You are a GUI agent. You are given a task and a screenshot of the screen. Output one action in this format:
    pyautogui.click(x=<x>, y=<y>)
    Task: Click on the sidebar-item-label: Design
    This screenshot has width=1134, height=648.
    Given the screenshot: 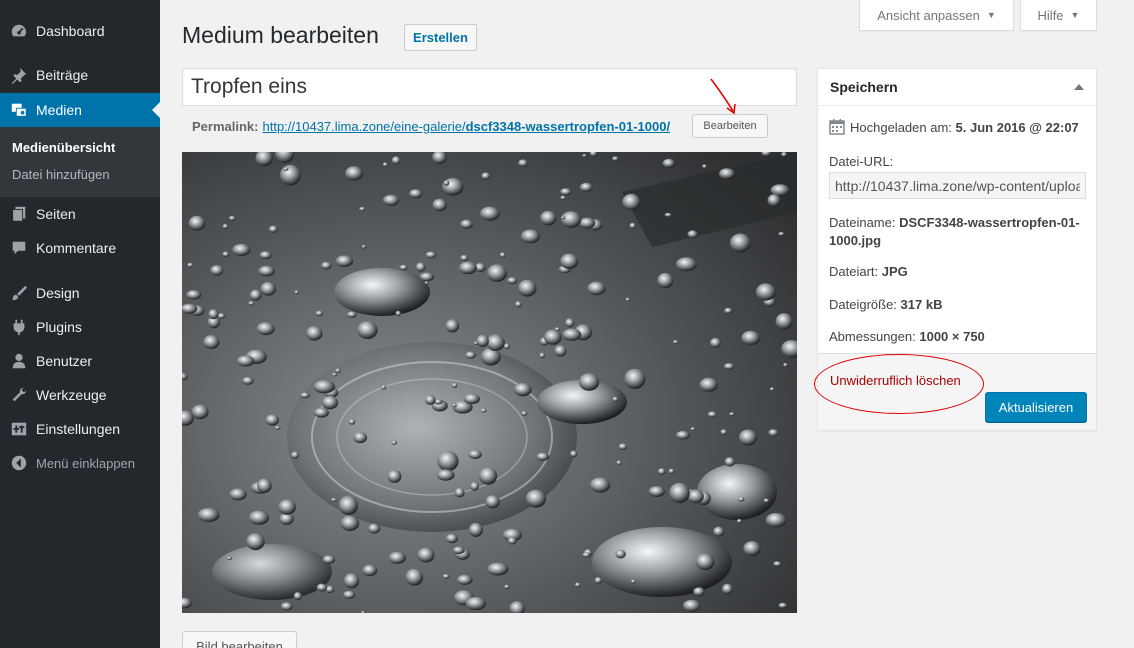 What is the action you would take?
    pyautogui.click(x=58, y=293)
    